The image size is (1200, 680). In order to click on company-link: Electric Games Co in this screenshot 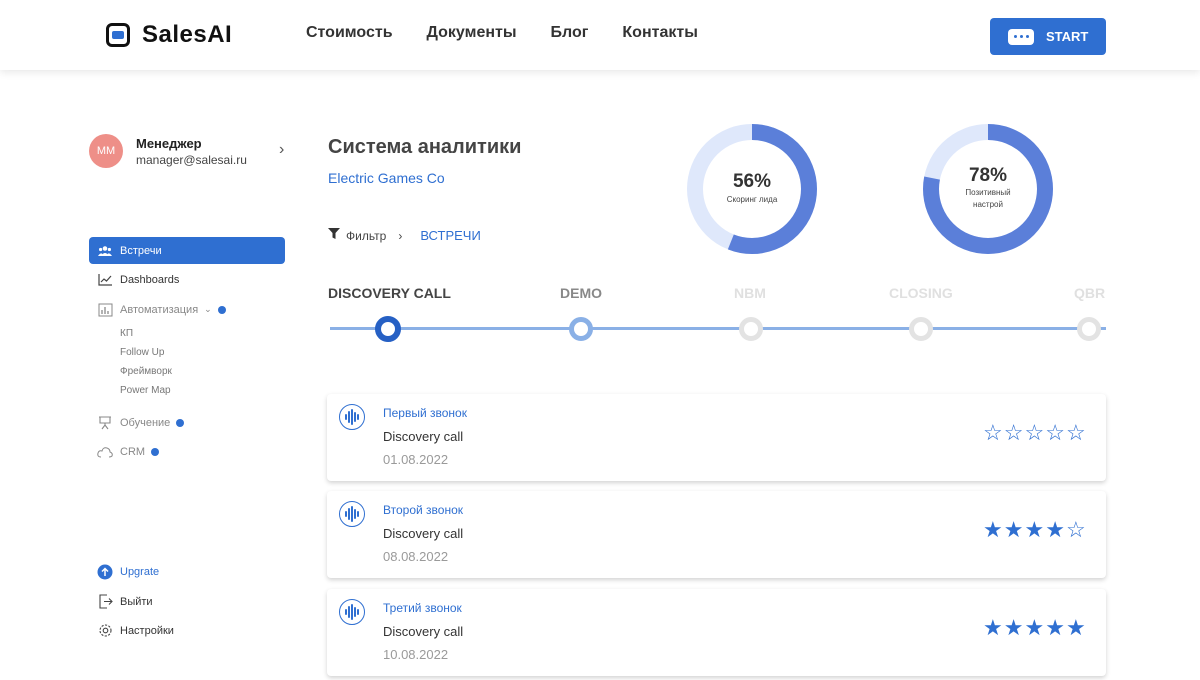, I will do `click(386, 178)`.